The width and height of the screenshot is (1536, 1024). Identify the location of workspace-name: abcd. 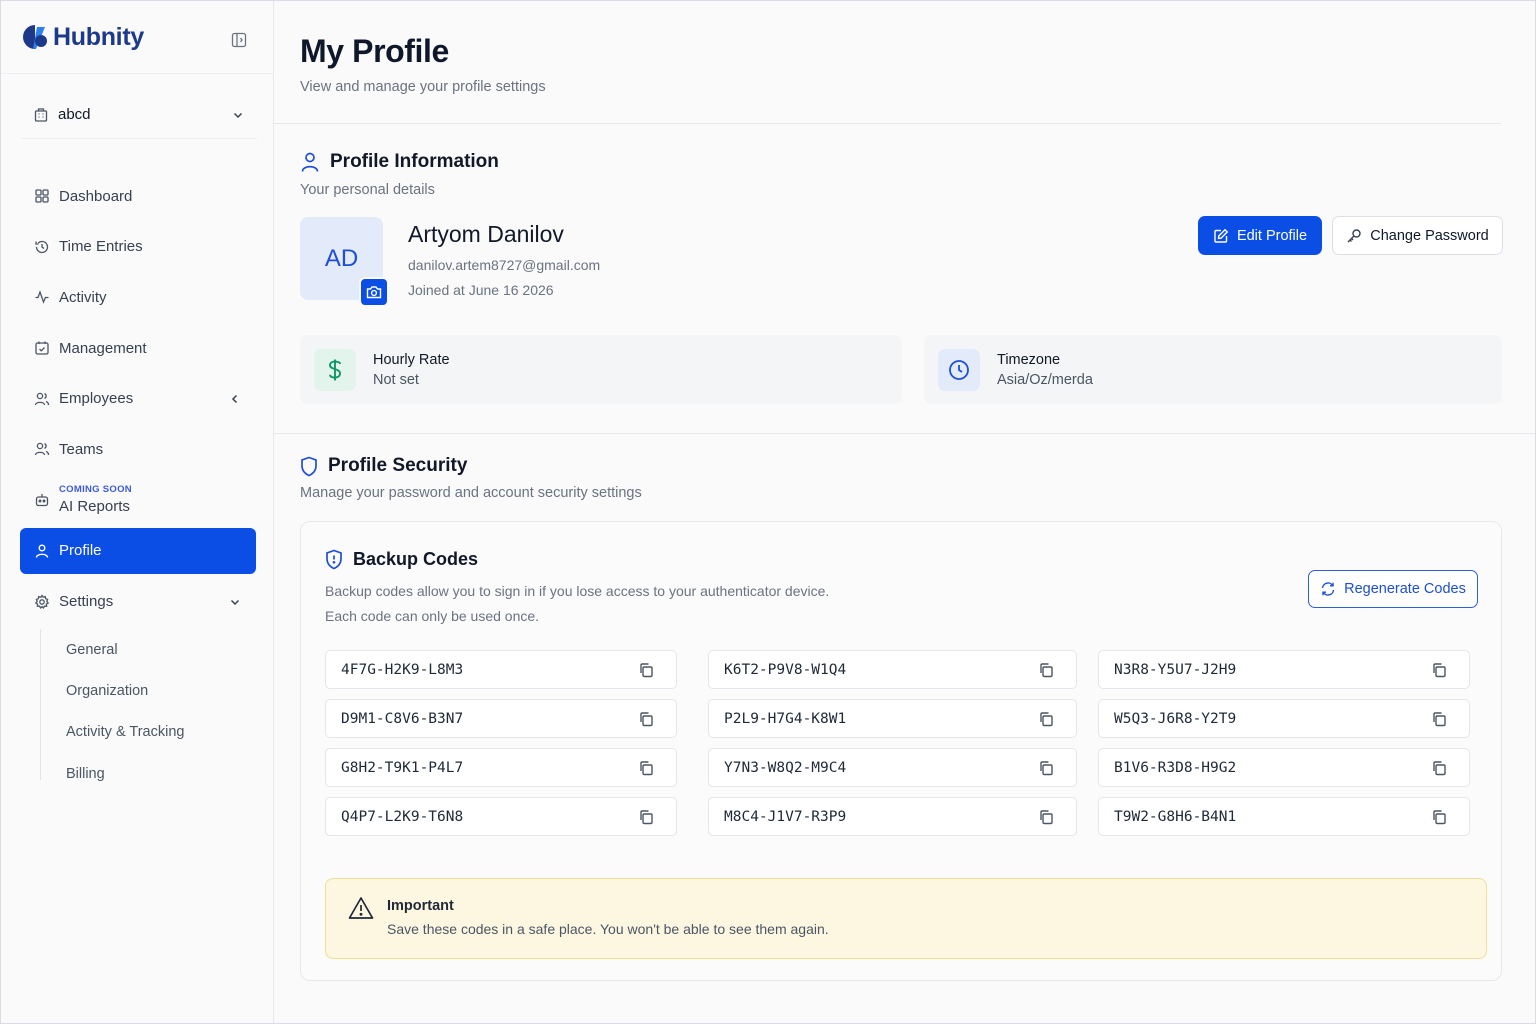
(74, 114).